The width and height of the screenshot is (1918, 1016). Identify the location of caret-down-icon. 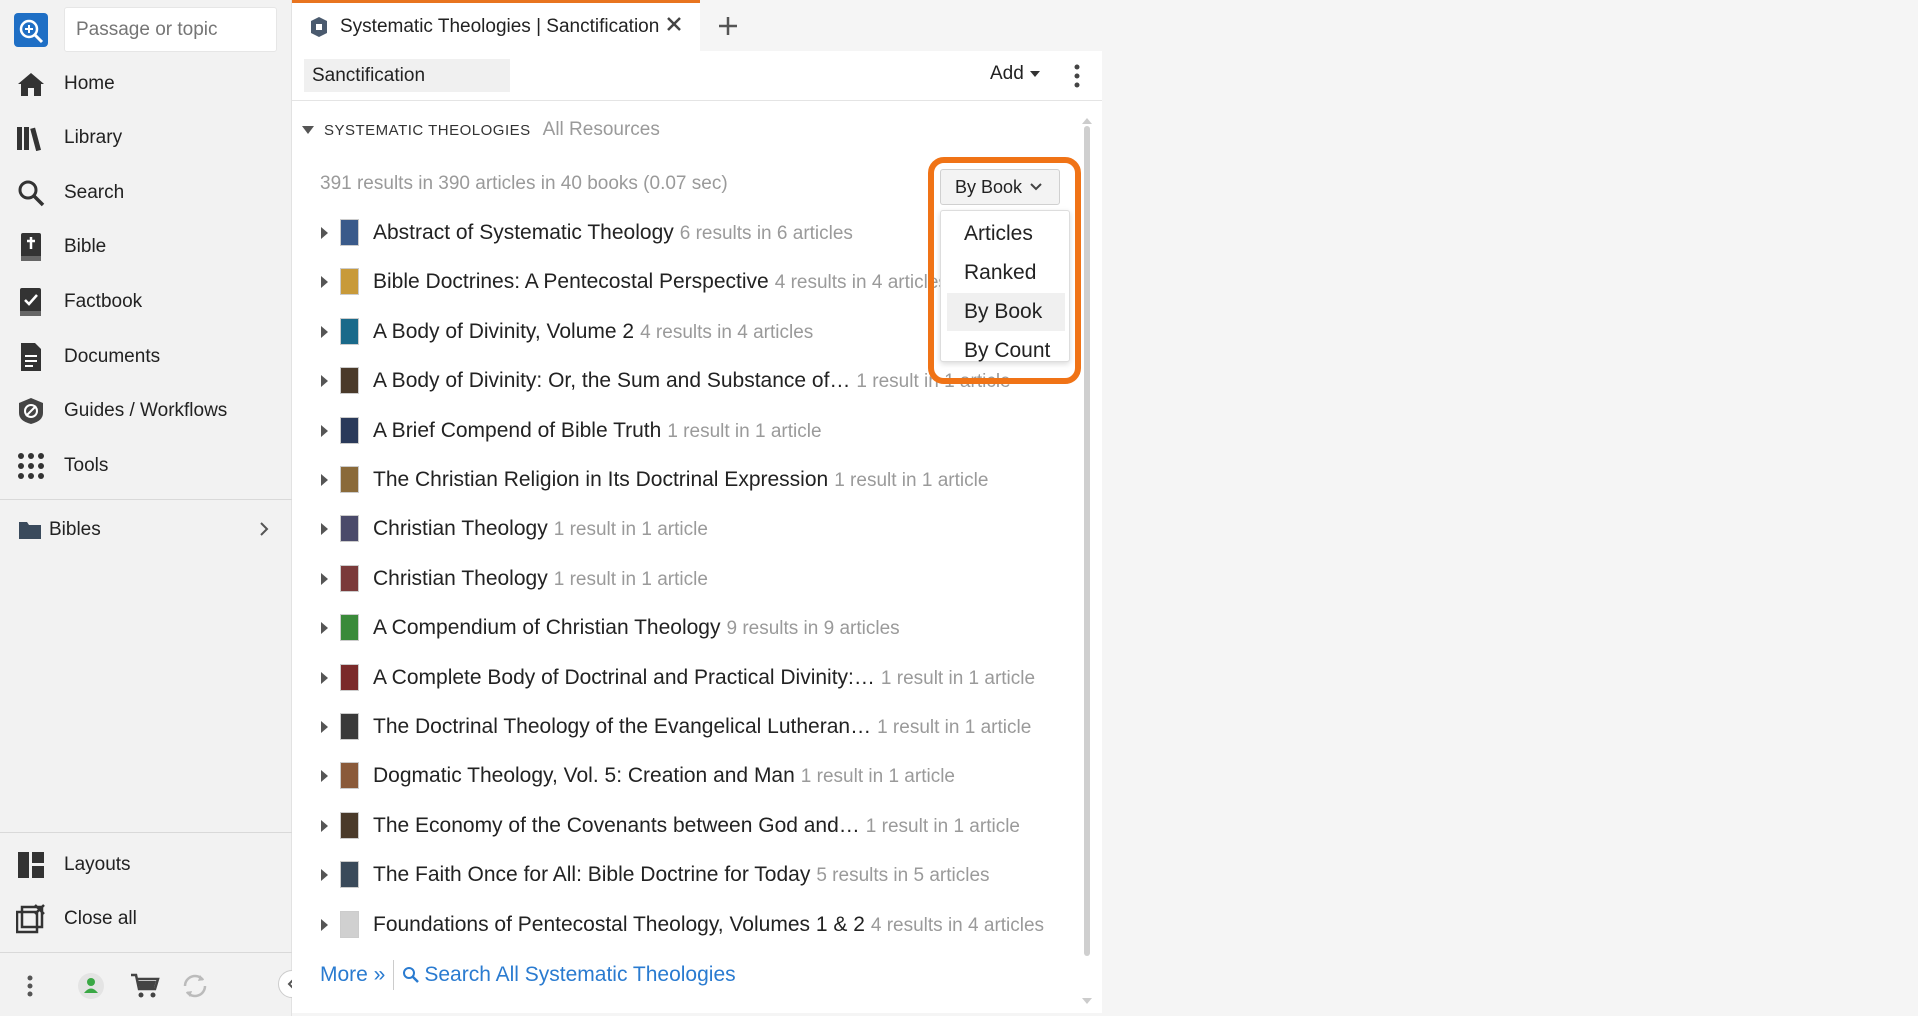
(1034, 74).